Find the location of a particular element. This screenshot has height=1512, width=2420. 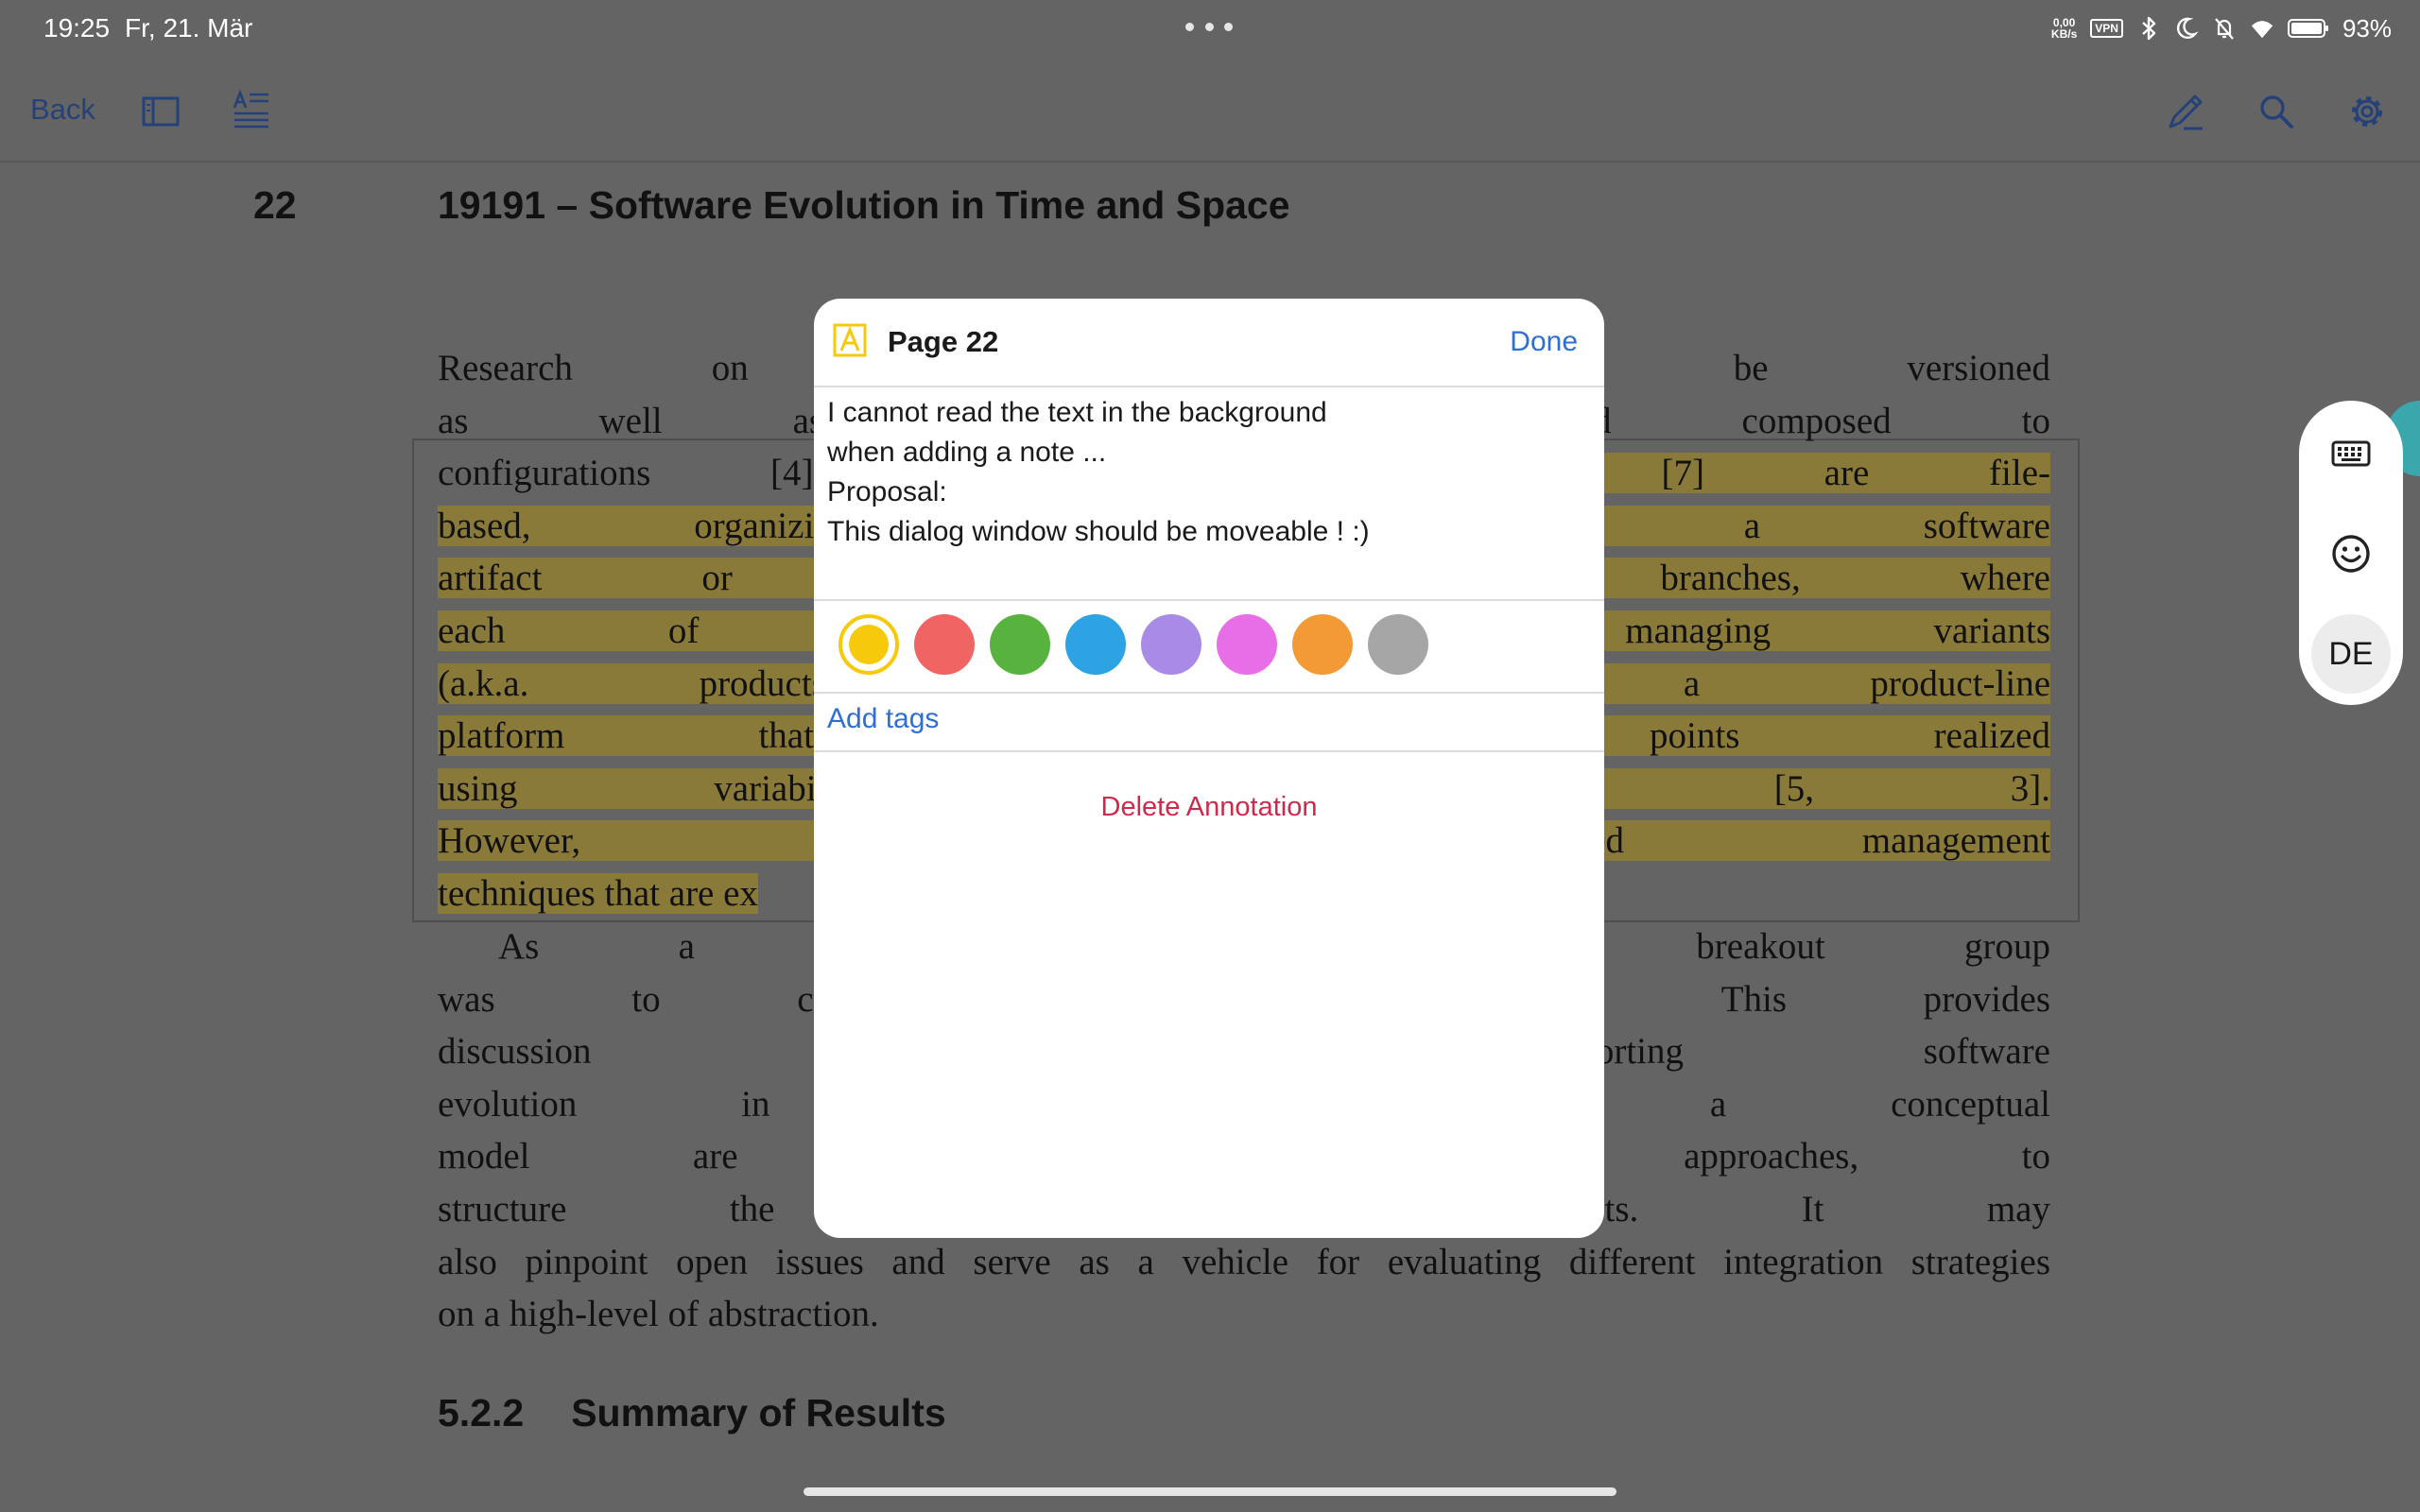

status-icons: 0,00 KB/s VPN 93% is located at coordinates (2221, 28).